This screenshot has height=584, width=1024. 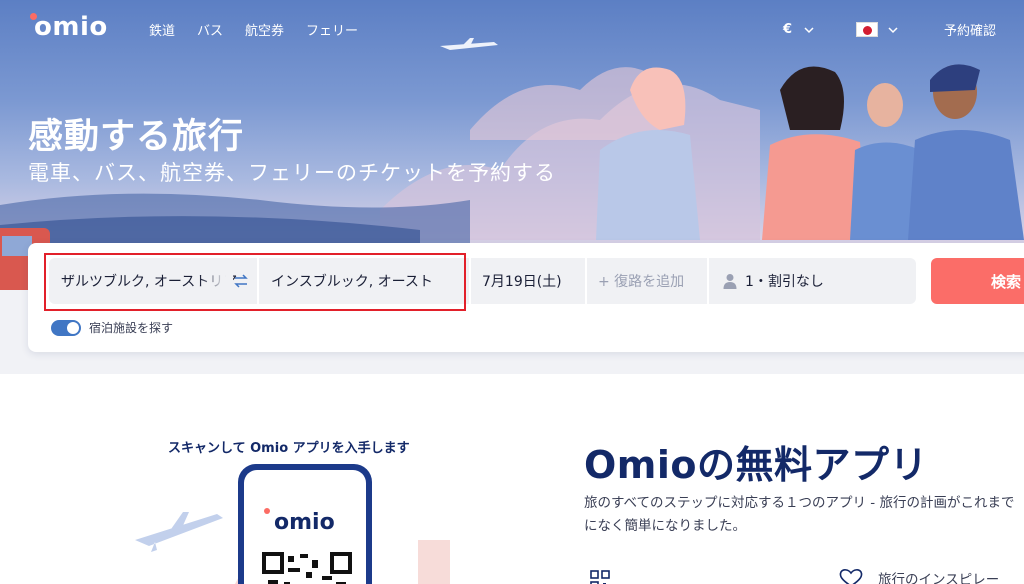 I want to click on phone-mockup: omio, so click(x=305, y=524).